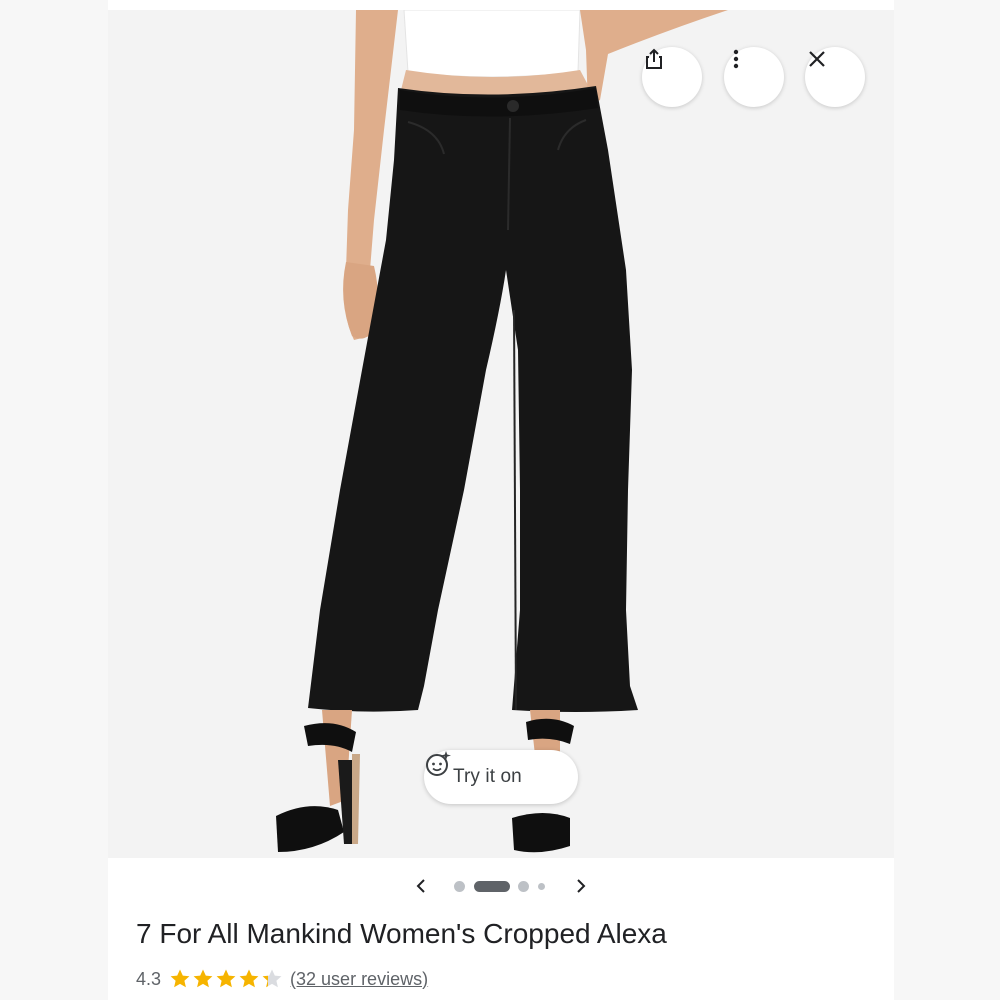 Image resolution: width=1000 pixels, height=1000 pixels. What do you see at coordinates (438, 763) in the screenshot?
I see `try-on-face-sparkle-icon` at bounding box center [438, 763].